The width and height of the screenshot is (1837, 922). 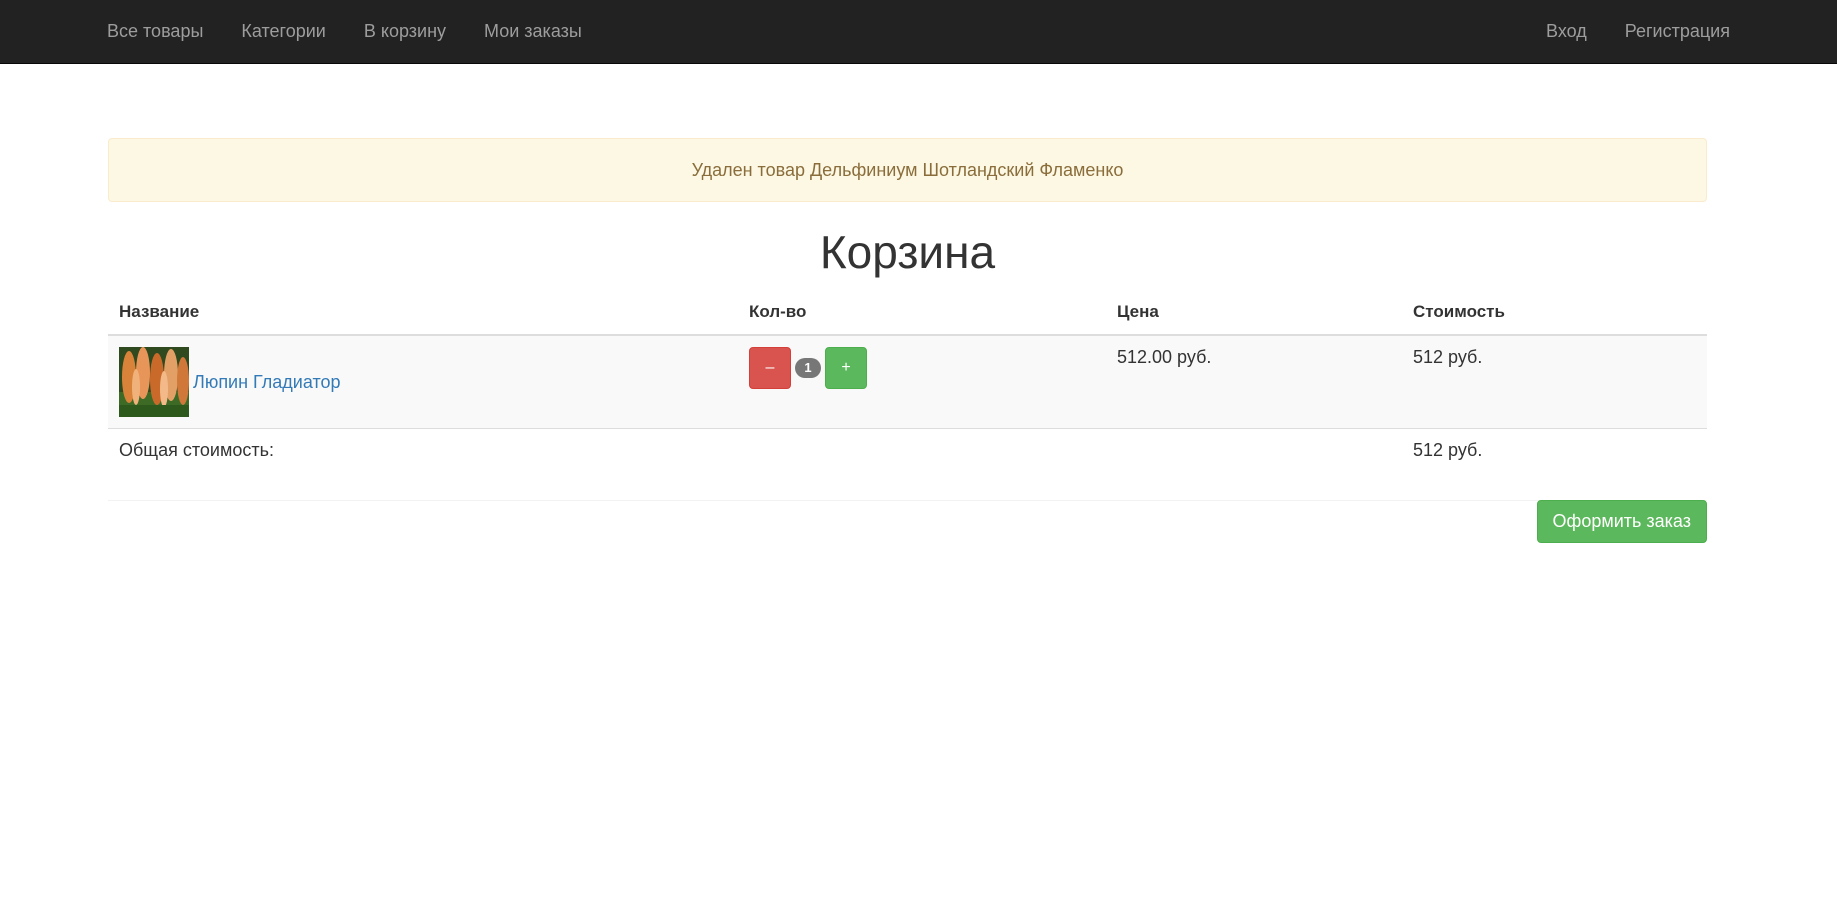 I want to click on decrease-qty-button: –, so click(x=770, y=368).